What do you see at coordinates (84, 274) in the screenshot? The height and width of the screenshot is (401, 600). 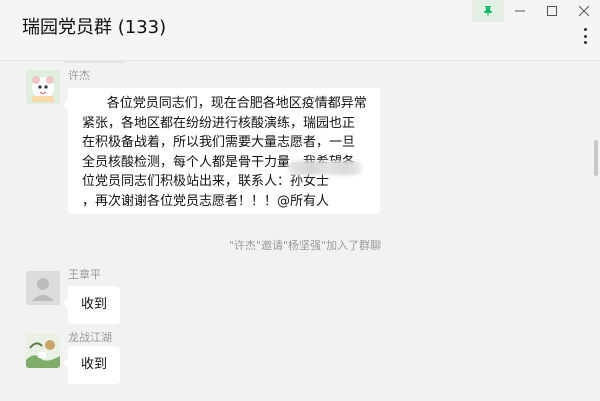 I see `sender-name: 王章平` at bounding box center [84, 274].